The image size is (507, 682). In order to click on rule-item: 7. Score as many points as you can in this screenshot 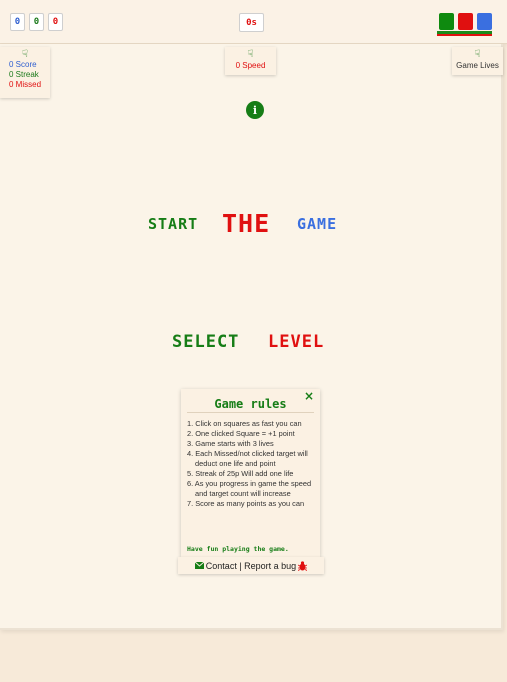, I will do `click(246, 503)`.